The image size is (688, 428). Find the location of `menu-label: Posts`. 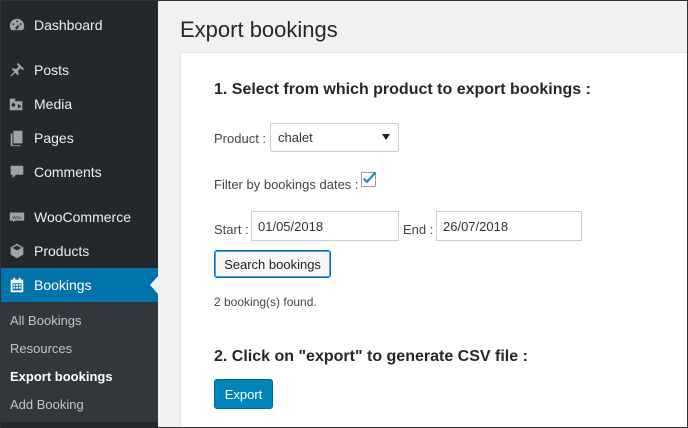

menu-label: Posts is located at coordinates (52, 70).